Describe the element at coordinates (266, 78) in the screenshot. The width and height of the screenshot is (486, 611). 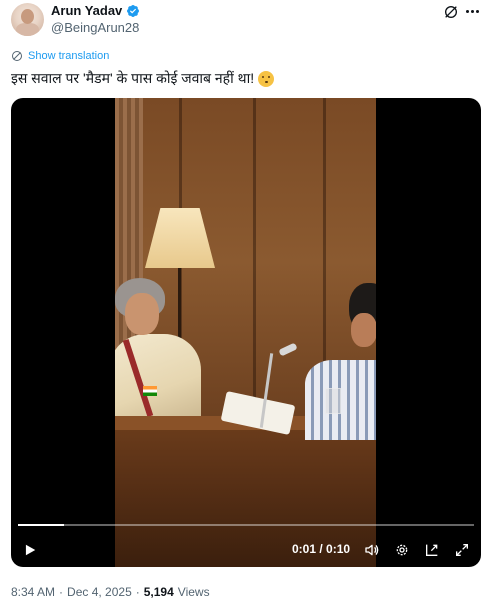
I see `shushing-face-emoji-icon` at that location.